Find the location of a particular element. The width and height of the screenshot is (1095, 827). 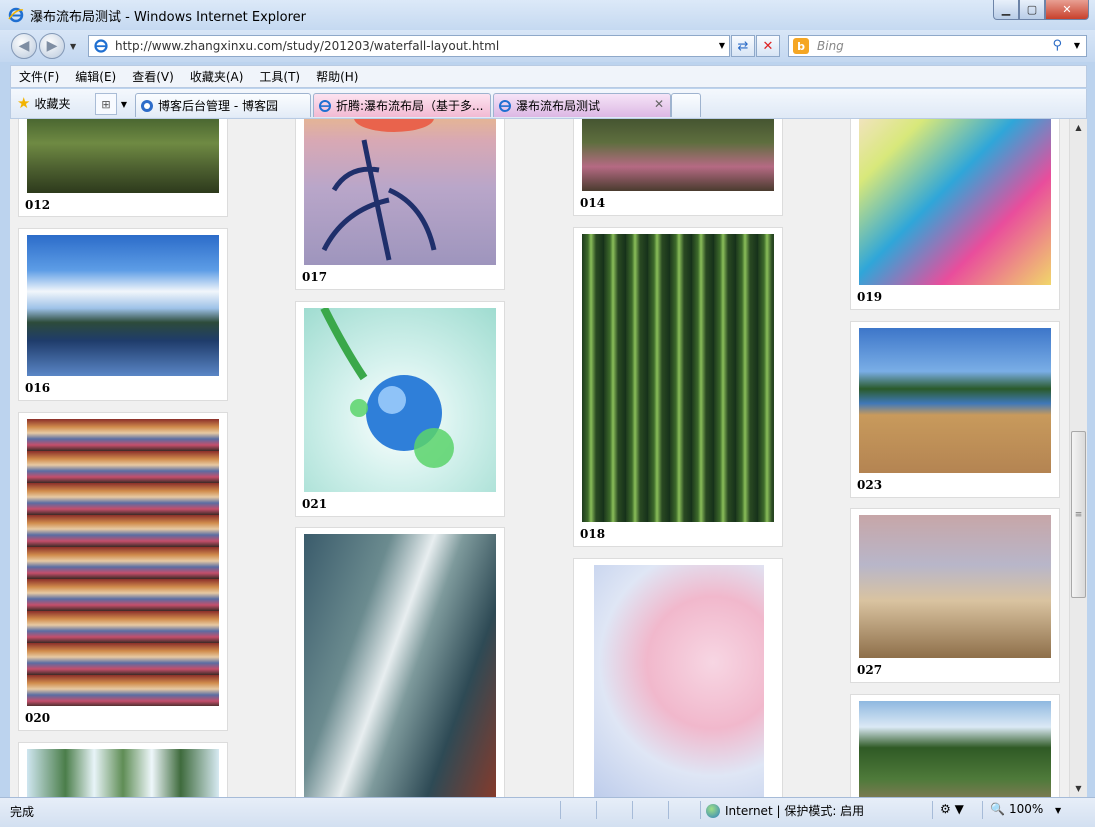

quick-tabs-button: ⊞ is located at coordinates (106, 104).